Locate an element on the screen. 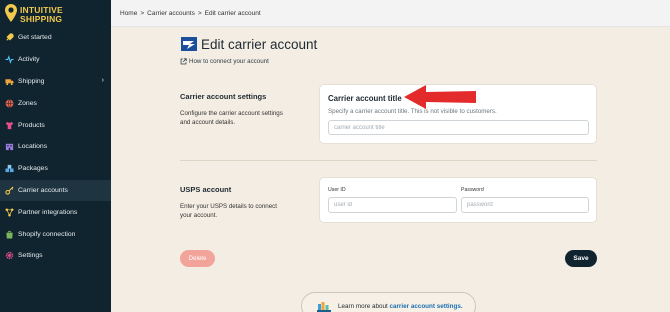  sidebar-item-label: Carrier accounts is located at coordinates (43, 190).